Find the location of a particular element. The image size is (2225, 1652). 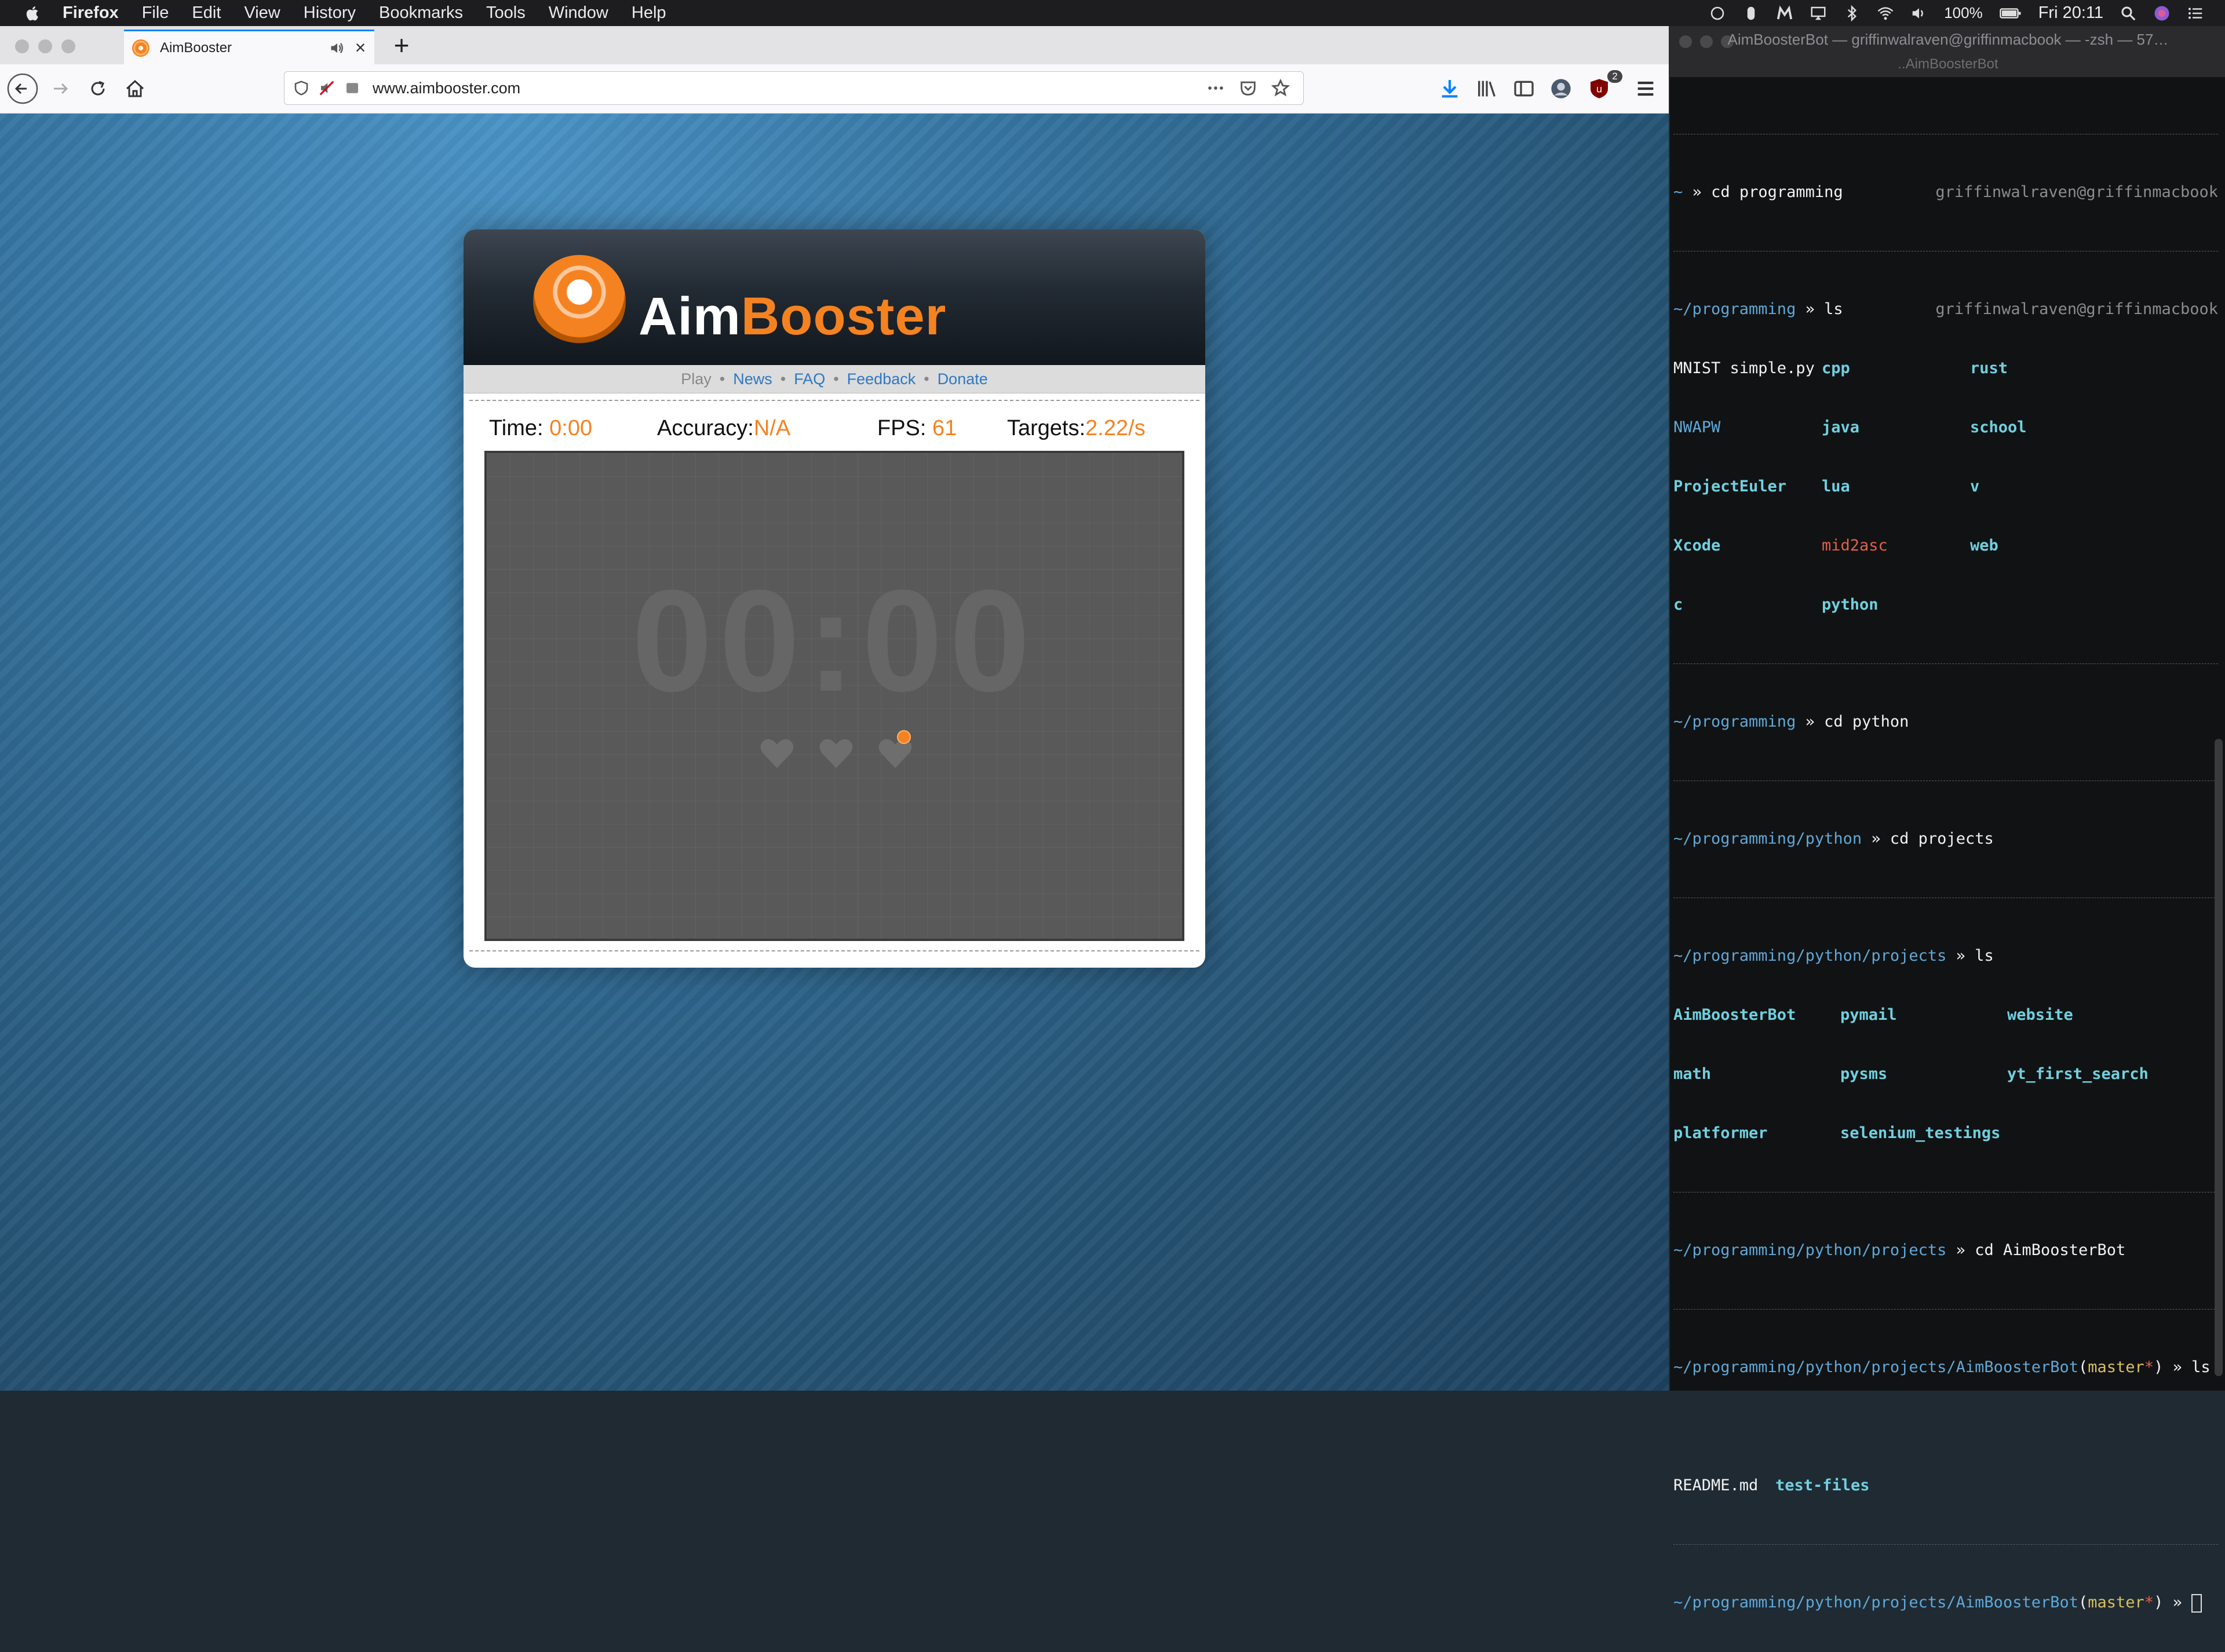

speaker-icon is located at coordinates (337, 48).